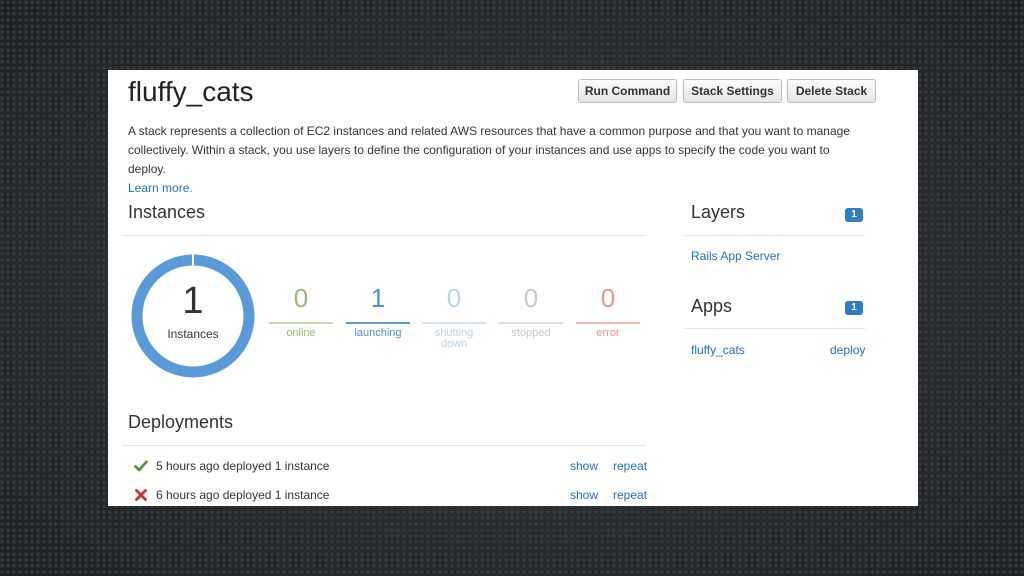  I want to click on stat-label: online, so click(301, 333).